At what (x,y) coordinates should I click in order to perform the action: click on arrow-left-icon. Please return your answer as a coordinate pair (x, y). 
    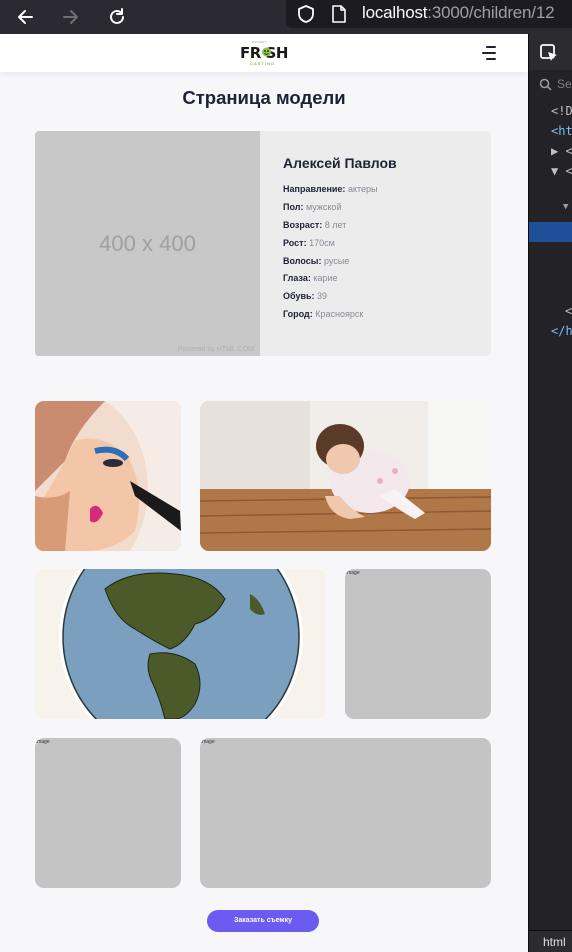
    Looking at the image, I should click on (25, 17).